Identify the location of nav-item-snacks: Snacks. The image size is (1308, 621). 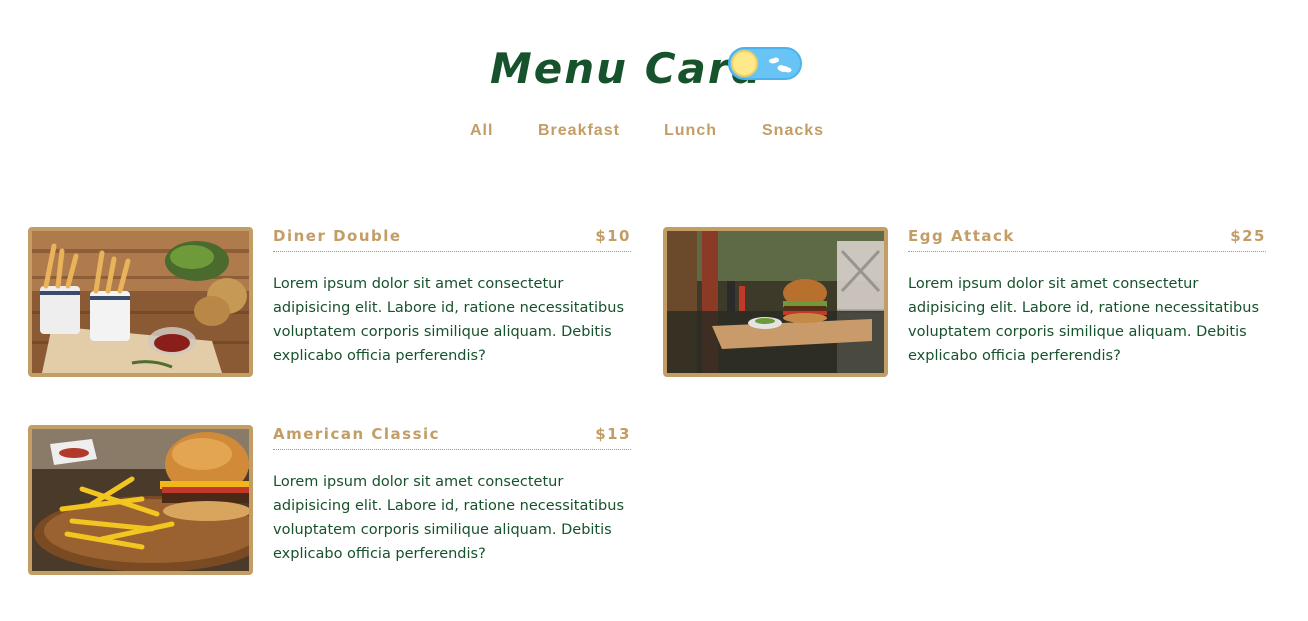
(793, 131).